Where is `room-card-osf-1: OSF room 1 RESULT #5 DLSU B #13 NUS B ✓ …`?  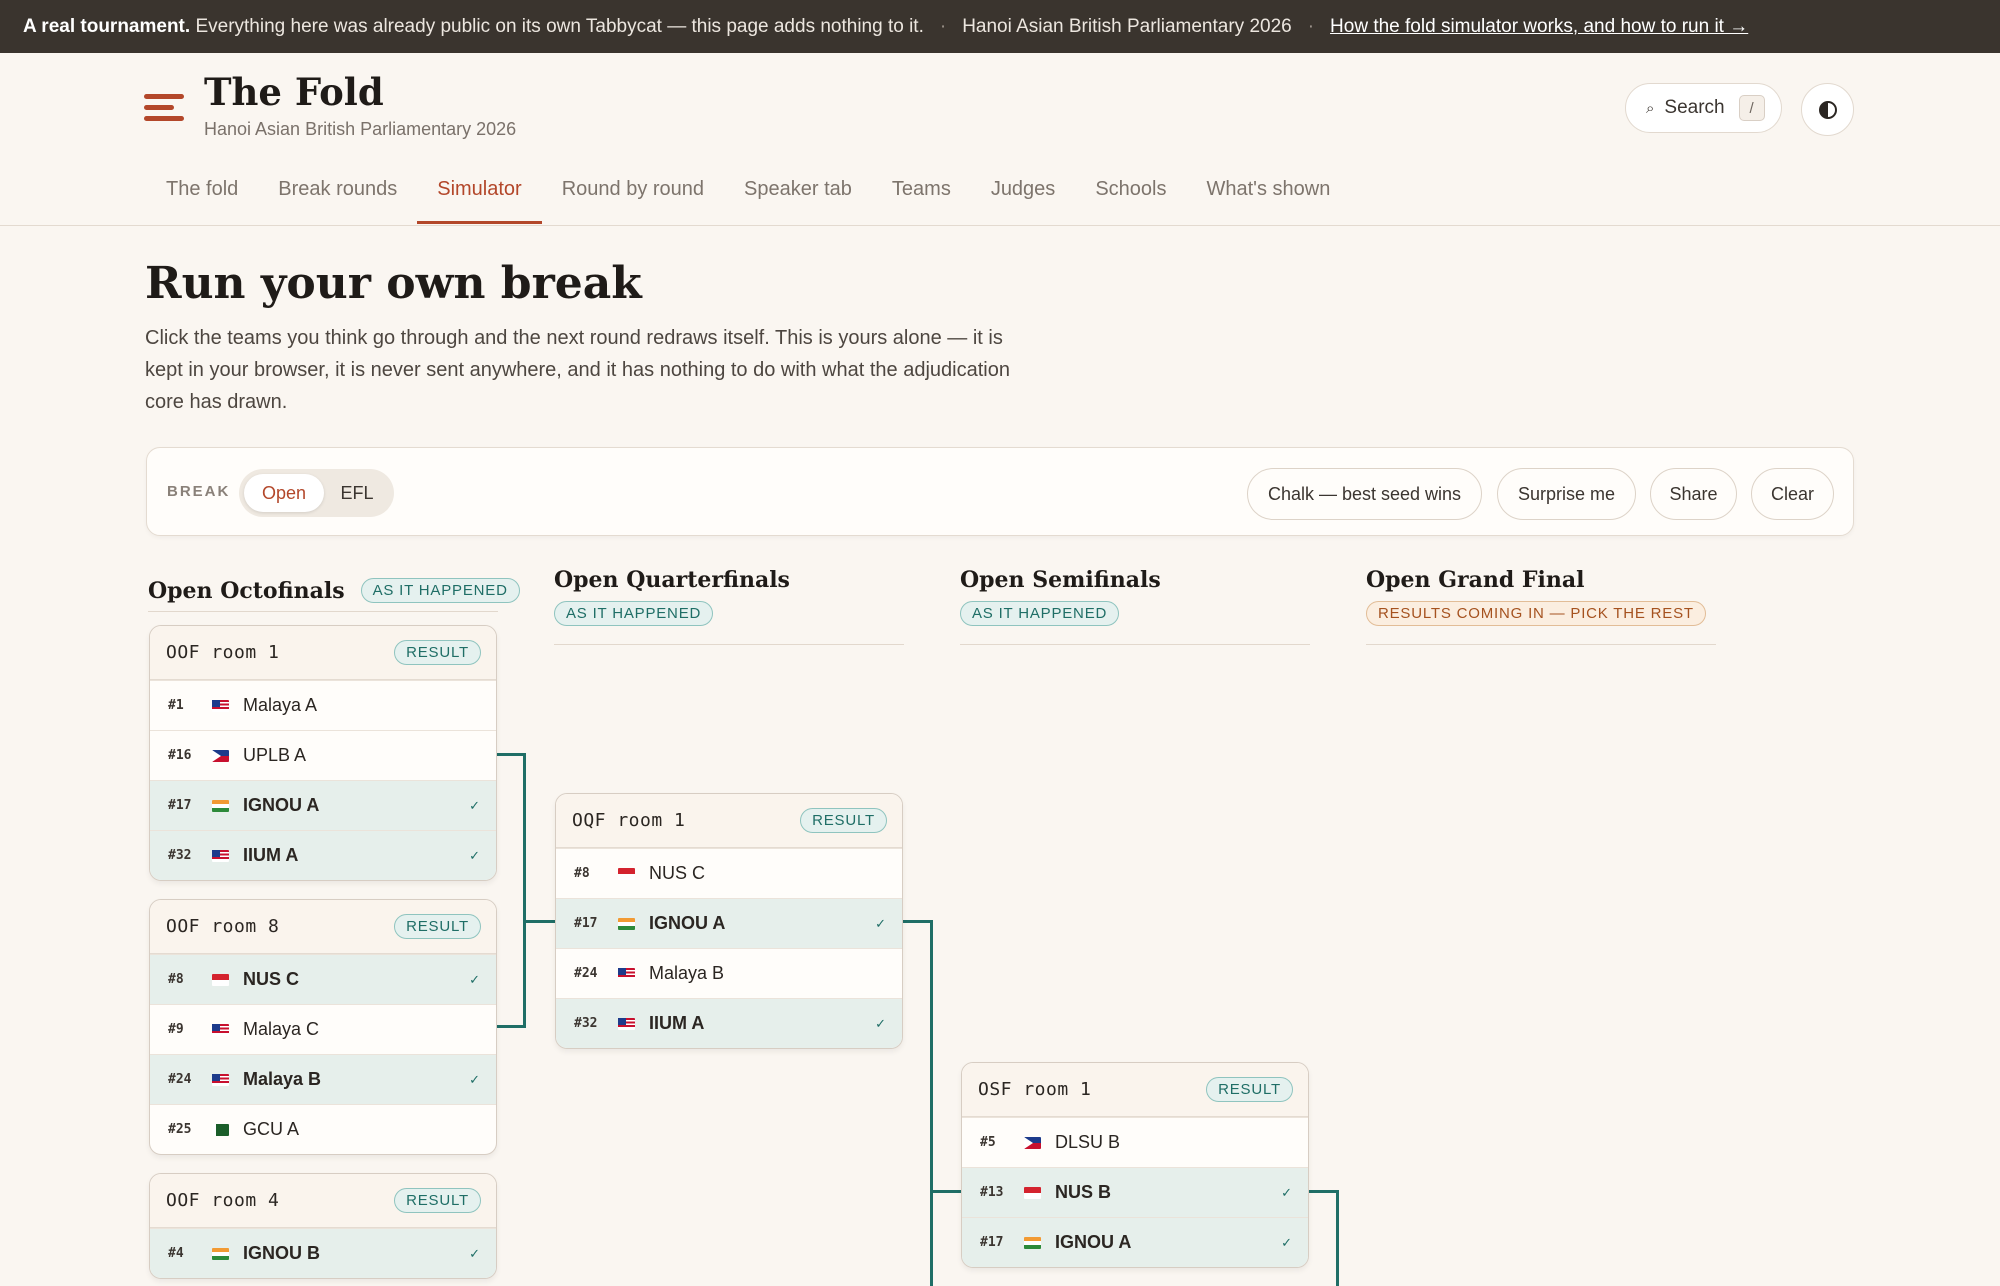
room-card-osf-1: OSF room 1 RESULT #5 DLSU B #13 NUS B ✓ … is located at coordinates (1135, 1165).